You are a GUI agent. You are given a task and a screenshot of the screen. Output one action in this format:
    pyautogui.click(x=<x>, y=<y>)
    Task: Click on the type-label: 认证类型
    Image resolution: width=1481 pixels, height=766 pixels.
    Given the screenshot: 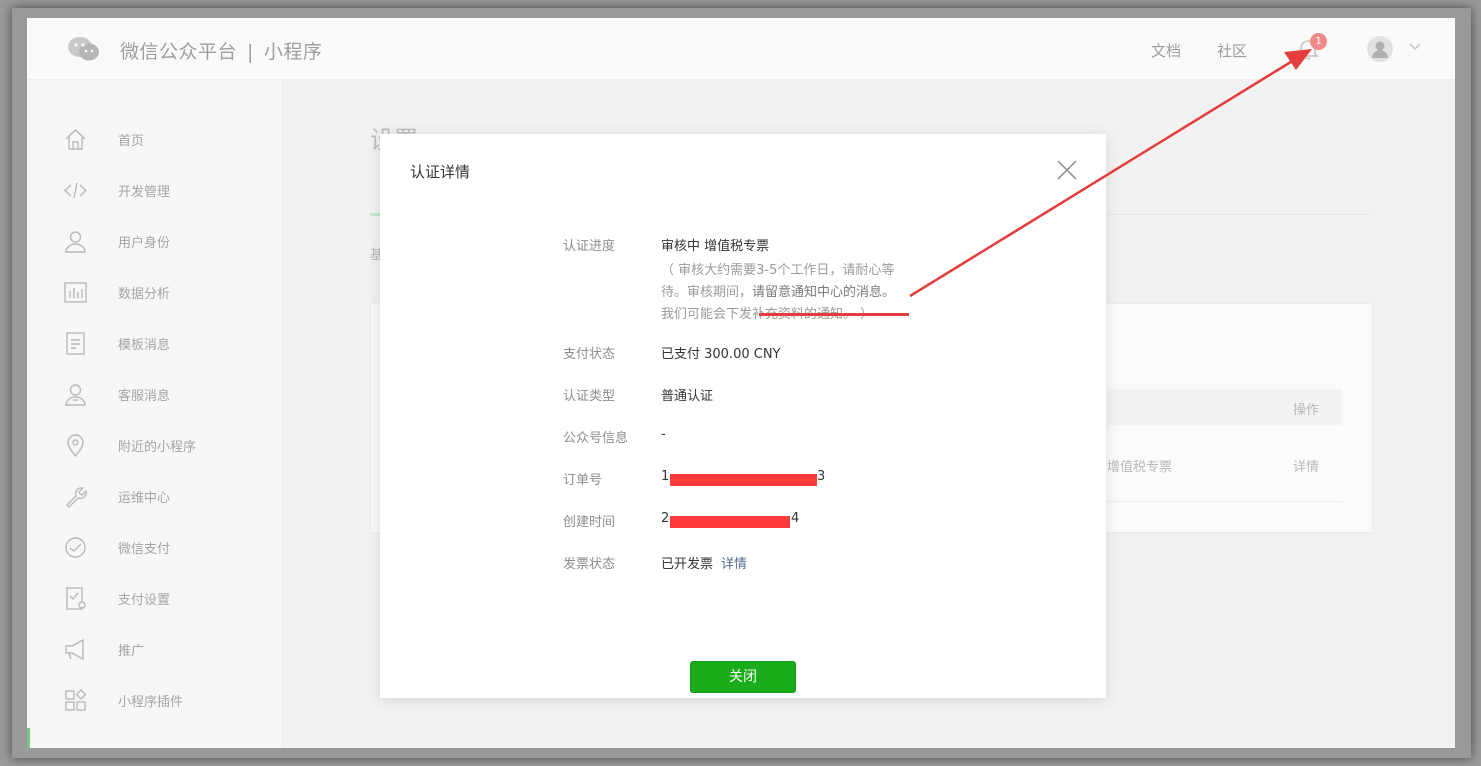 What is the action you would take?
    pyautogui.click(x=589, y=396)
    